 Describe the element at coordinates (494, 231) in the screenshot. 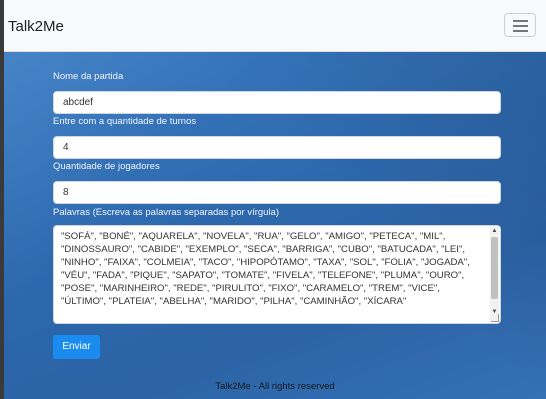

I see `scroll-up-arrow-icon: ▲` at that location.